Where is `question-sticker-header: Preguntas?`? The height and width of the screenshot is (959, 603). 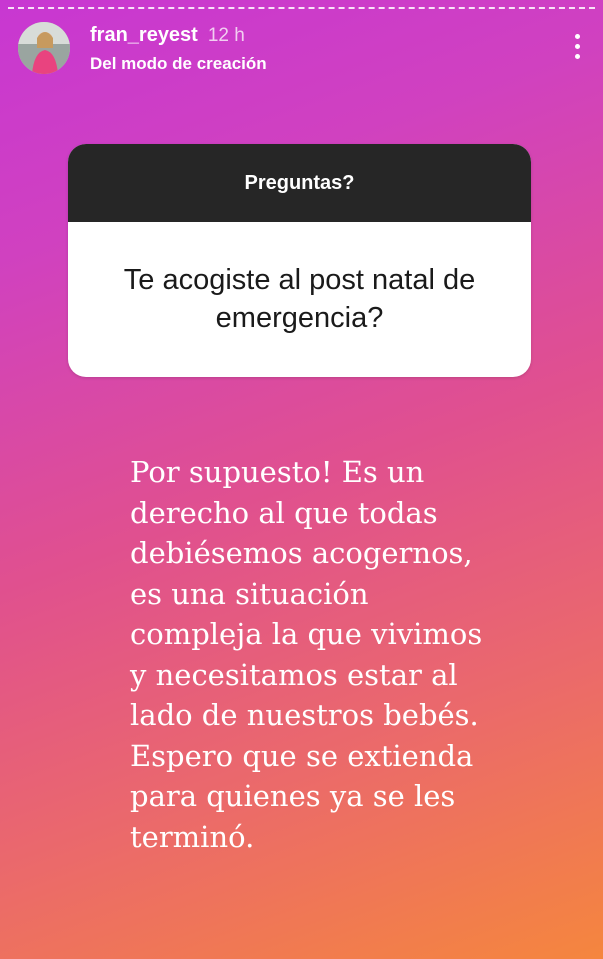
question-sticker-header: Preguntas? is located at coordinates (299, 183).